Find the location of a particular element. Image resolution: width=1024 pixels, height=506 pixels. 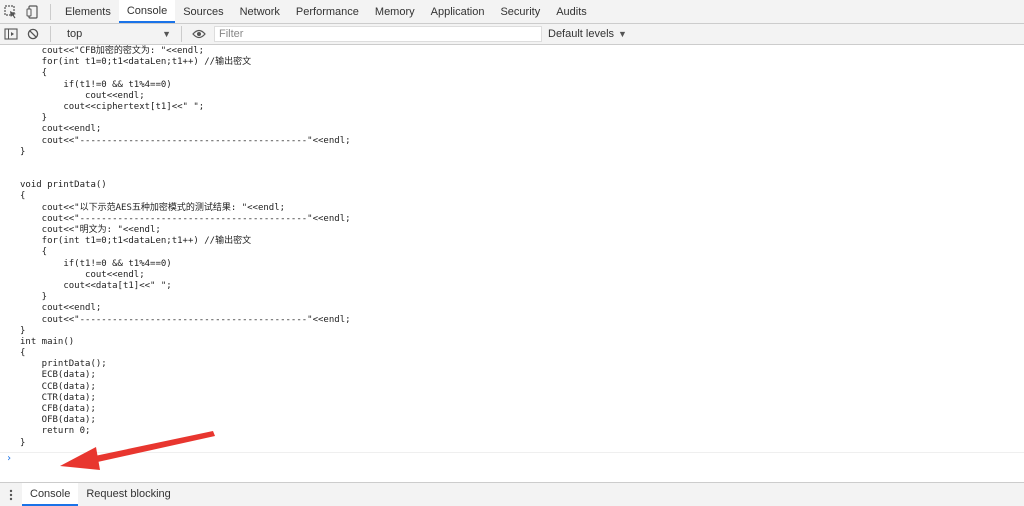

context-select: top ▼ is located at coordinates (119, 34).